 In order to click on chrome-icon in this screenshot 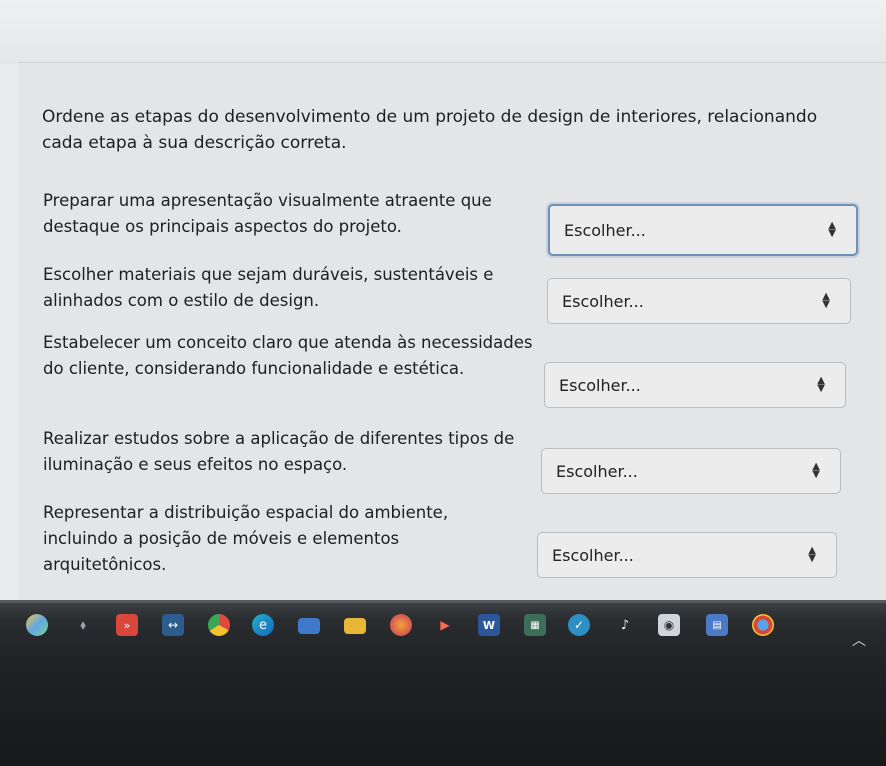, I will do `click(219, 625)`.